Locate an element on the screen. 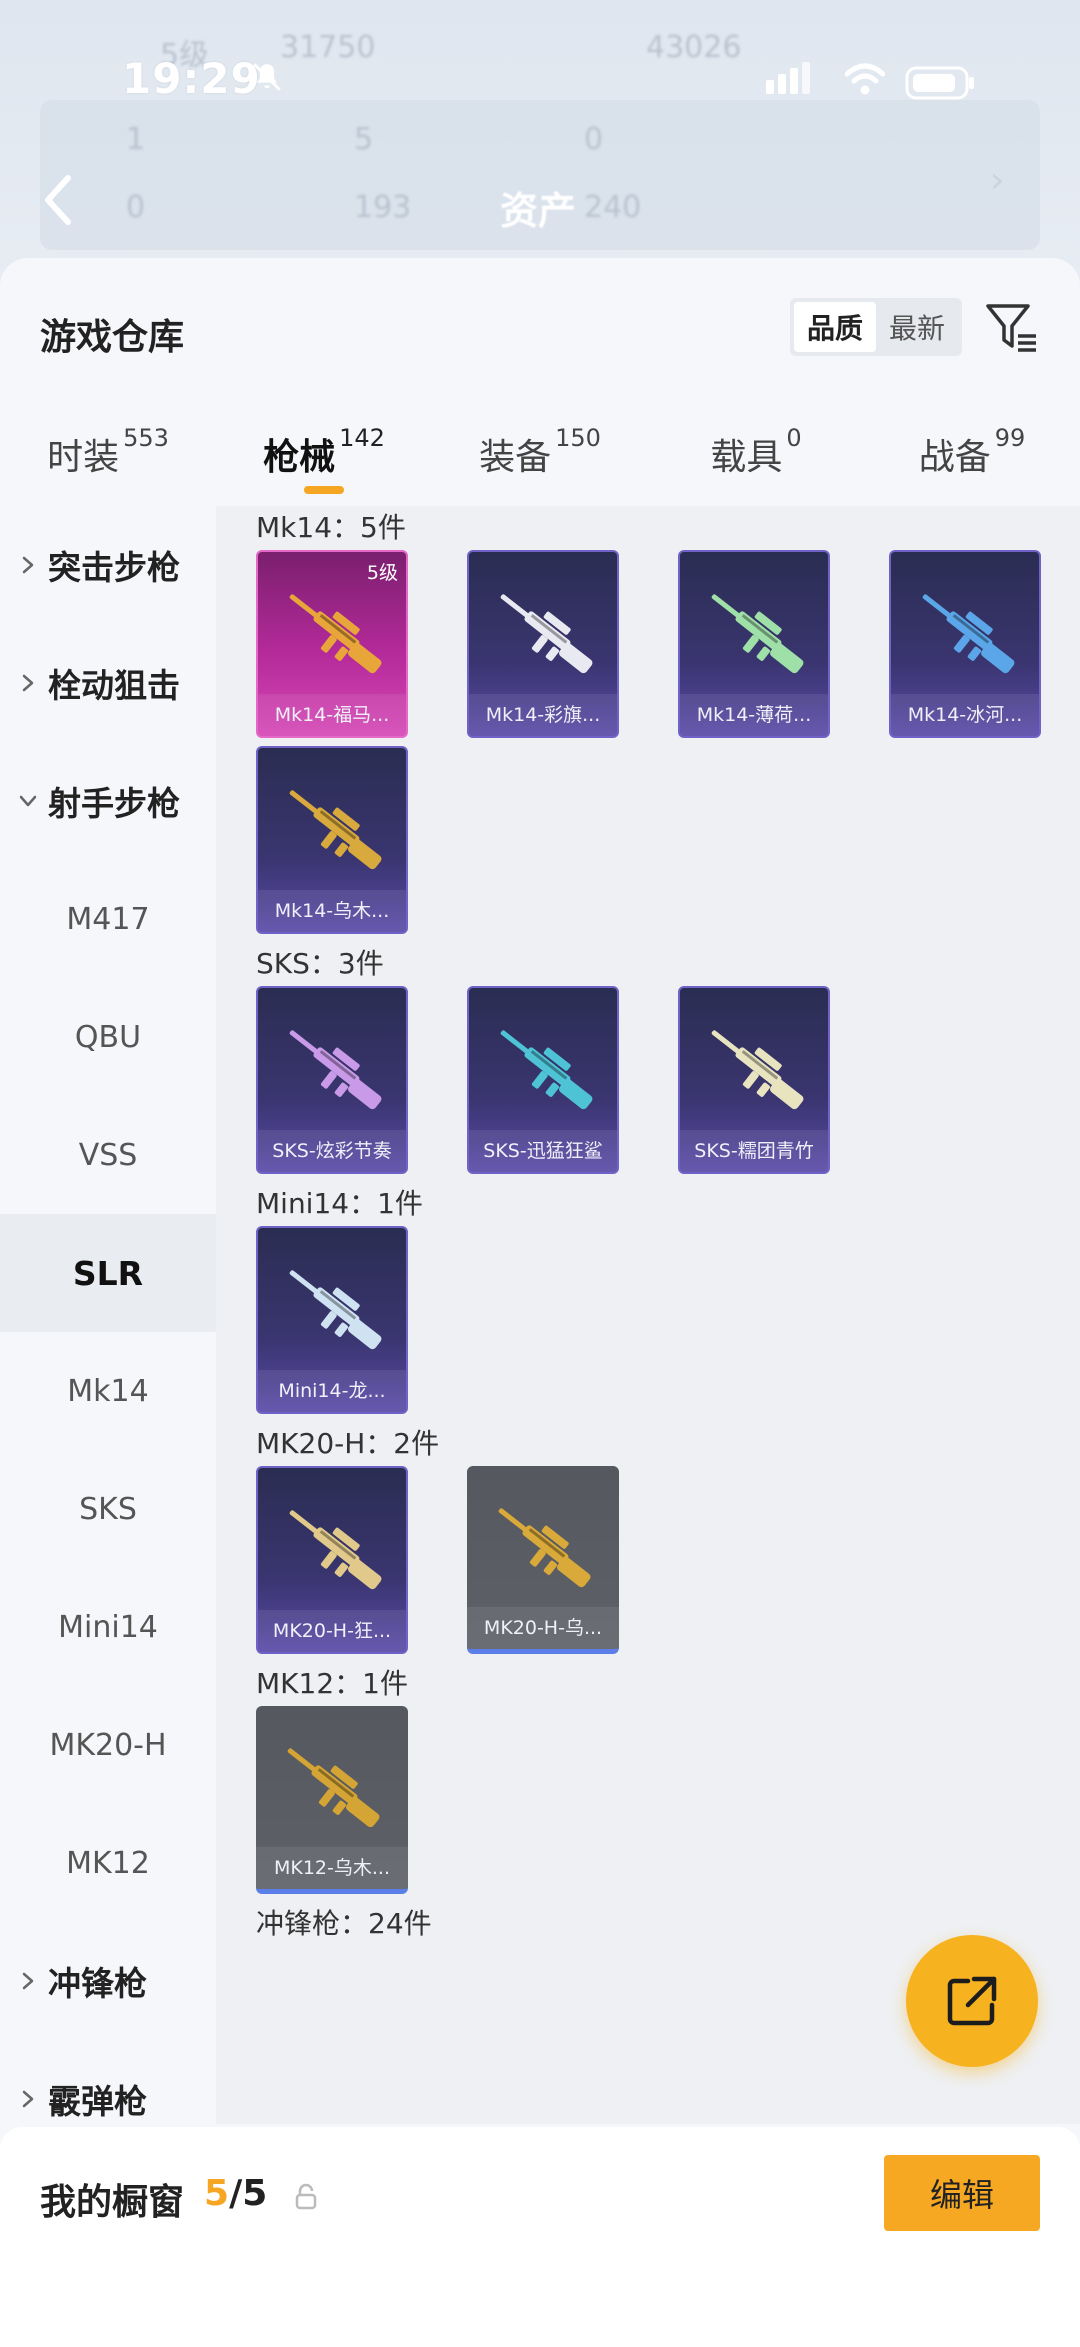  sidebar-item-label: VSS is located at coordinates (108, 1155).